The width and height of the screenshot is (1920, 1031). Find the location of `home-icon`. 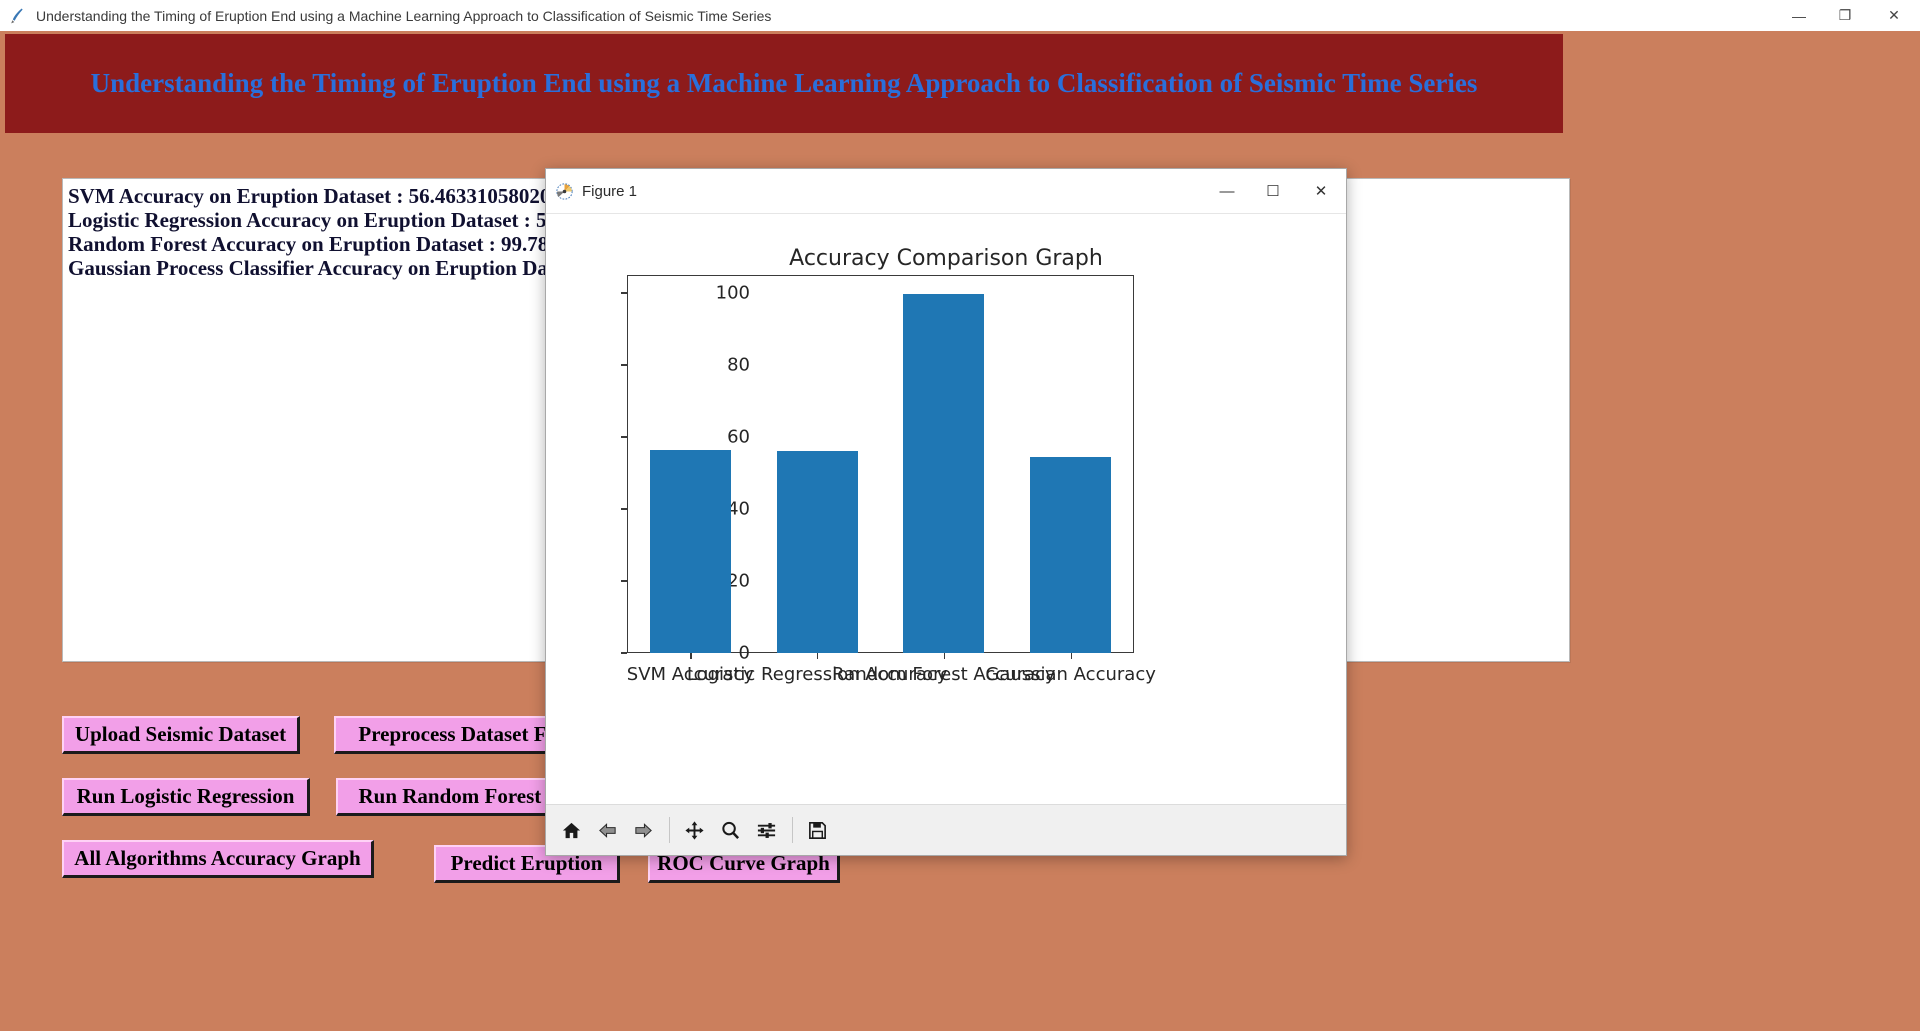

home-icon is located at coordinates (571, 830).